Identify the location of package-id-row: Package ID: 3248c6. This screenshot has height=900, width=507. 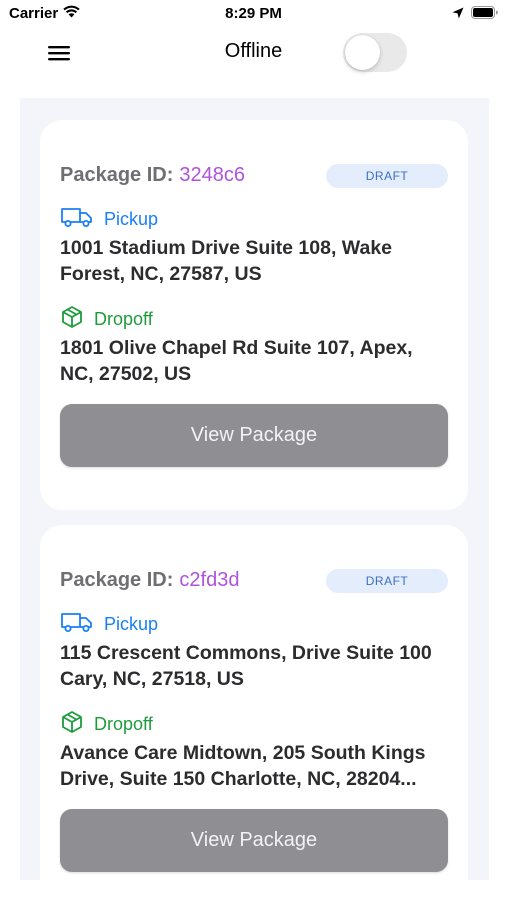
(152, 175).